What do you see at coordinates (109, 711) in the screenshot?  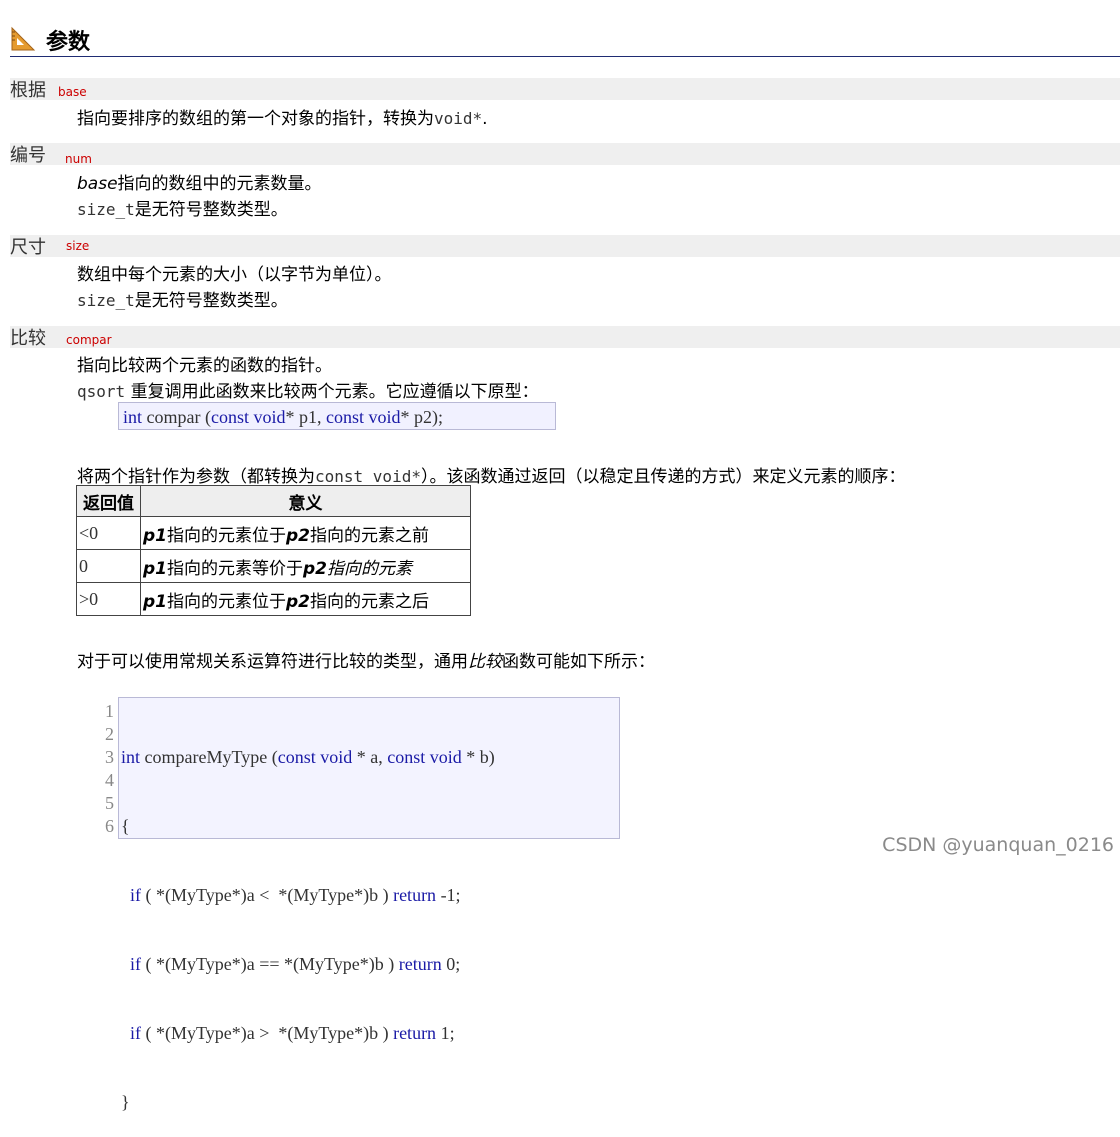 I see `line-number: 1` at bounding box center [109, 711].